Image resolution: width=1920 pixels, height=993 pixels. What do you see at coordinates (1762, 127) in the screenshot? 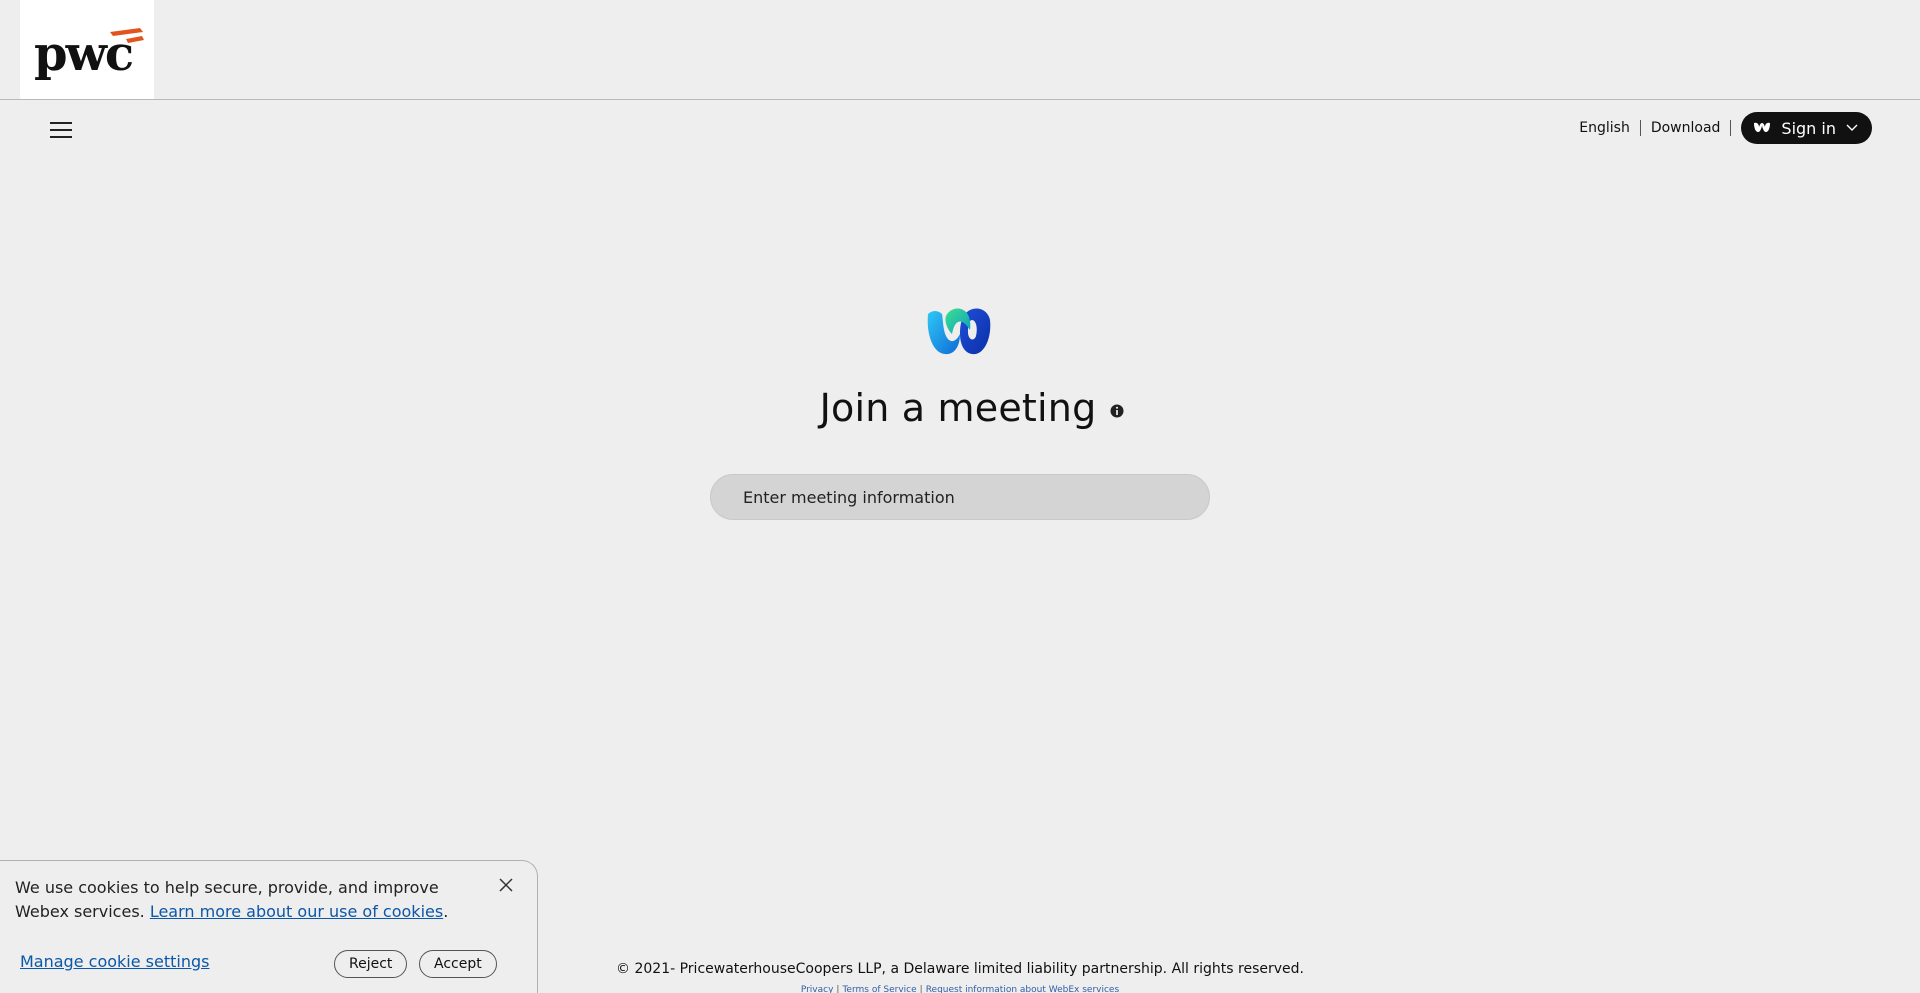
I see `webex-mini-icon` at bounding box center [1762, 127].